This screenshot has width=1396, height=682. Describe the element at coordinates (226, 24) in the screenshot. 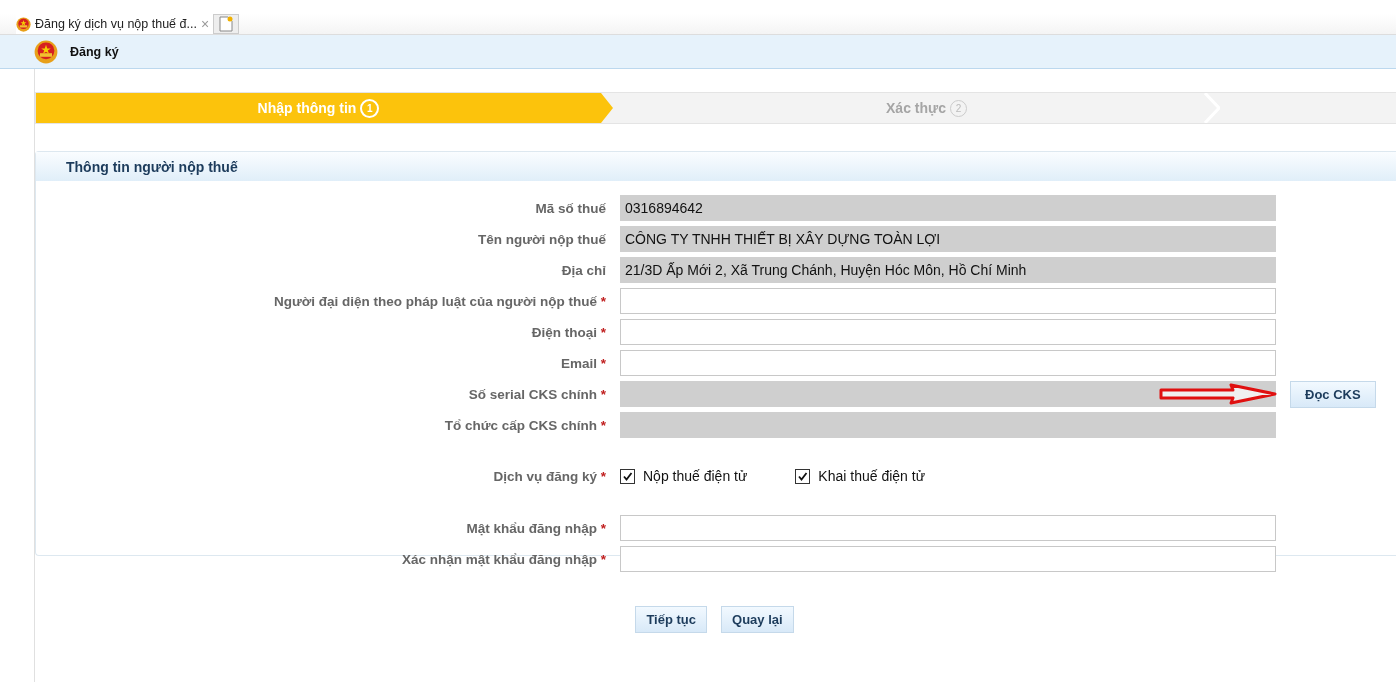

I see `new-tab-button` at that location.